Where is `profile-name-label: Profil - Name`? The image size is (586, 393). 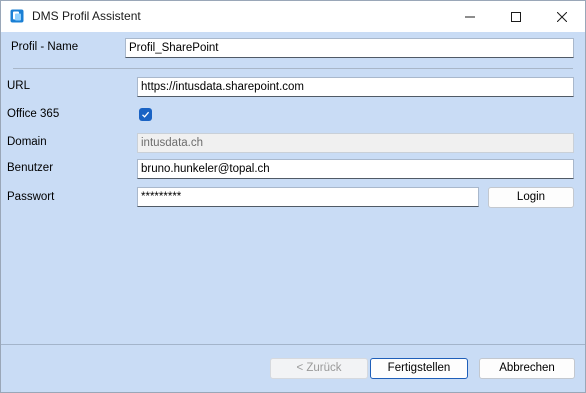
profile-name-label: Profil - Name is located at coordinates (45, 47).